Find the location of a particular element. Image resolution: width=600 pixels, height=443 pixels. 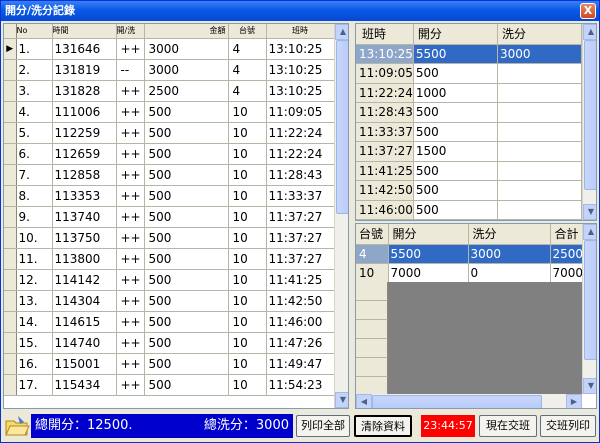

cell-no: 12. is located at coordinates (34, 280).